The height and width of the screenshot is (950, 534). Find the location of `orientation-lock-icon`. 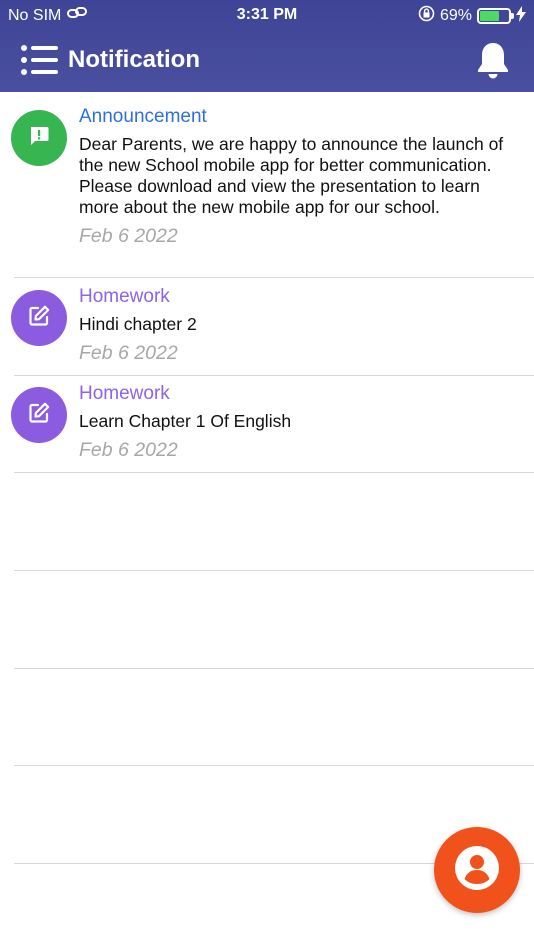

orientation-lock-icon is located at coordinates (426, 16).